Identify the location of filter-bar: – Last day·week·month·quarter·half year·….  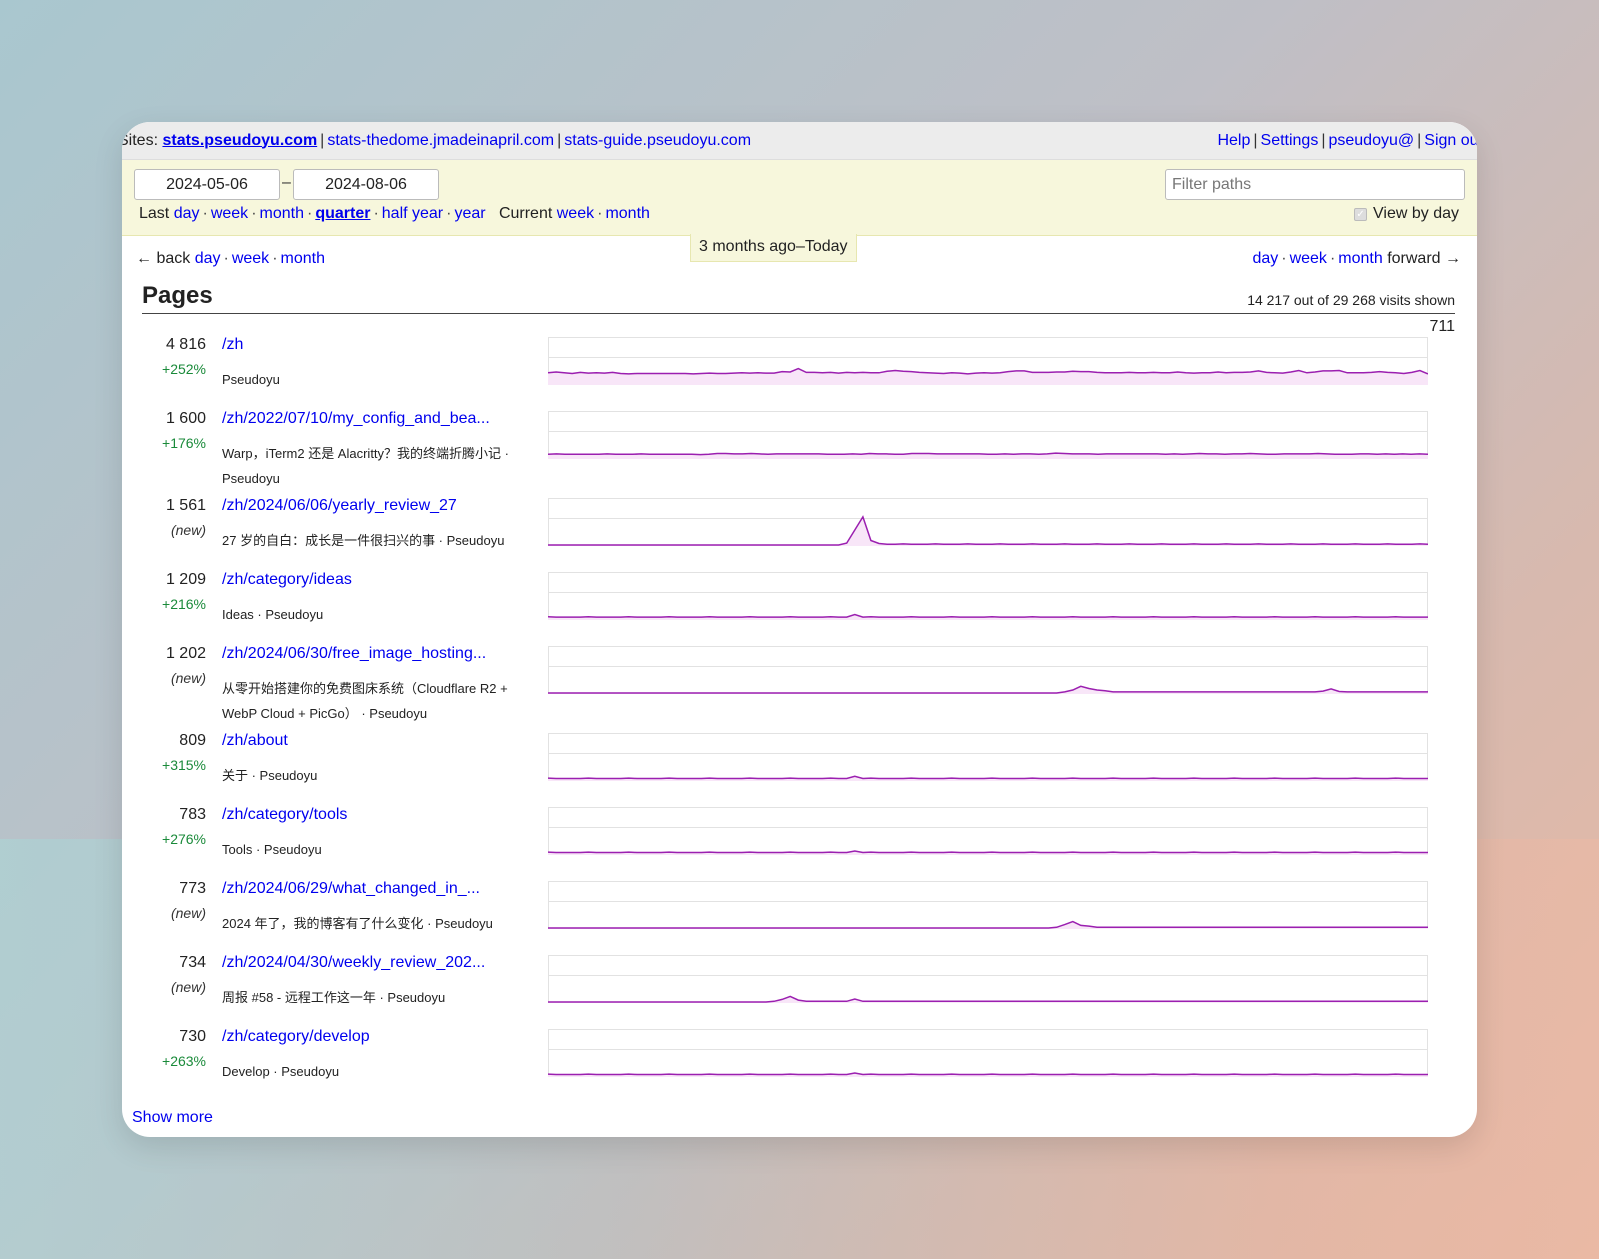
(799, 198).